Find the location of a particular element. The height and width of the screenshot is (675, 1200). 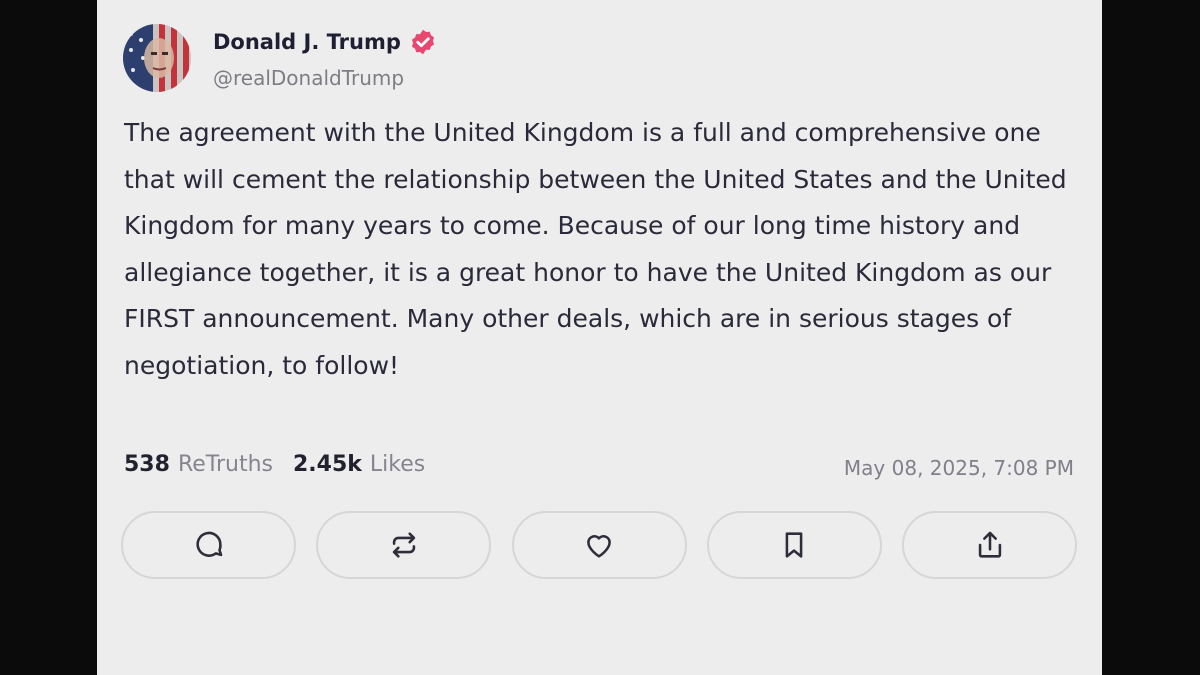

reply-icon is located at coordinates (208, 544).